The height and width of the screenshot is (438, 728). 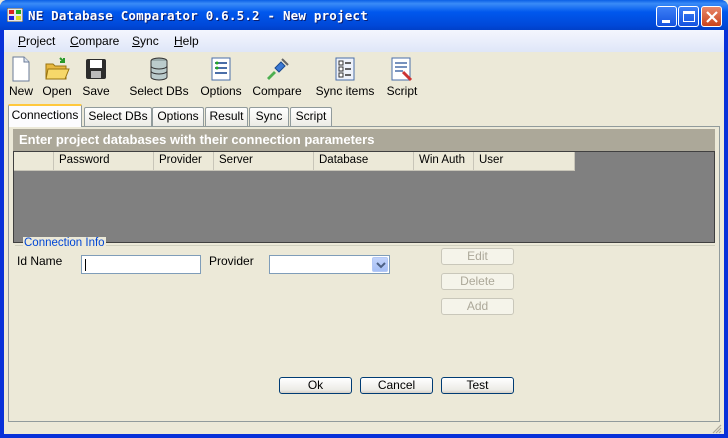 I want to click on tab-sync: Sync, so click(x=269, y=116).